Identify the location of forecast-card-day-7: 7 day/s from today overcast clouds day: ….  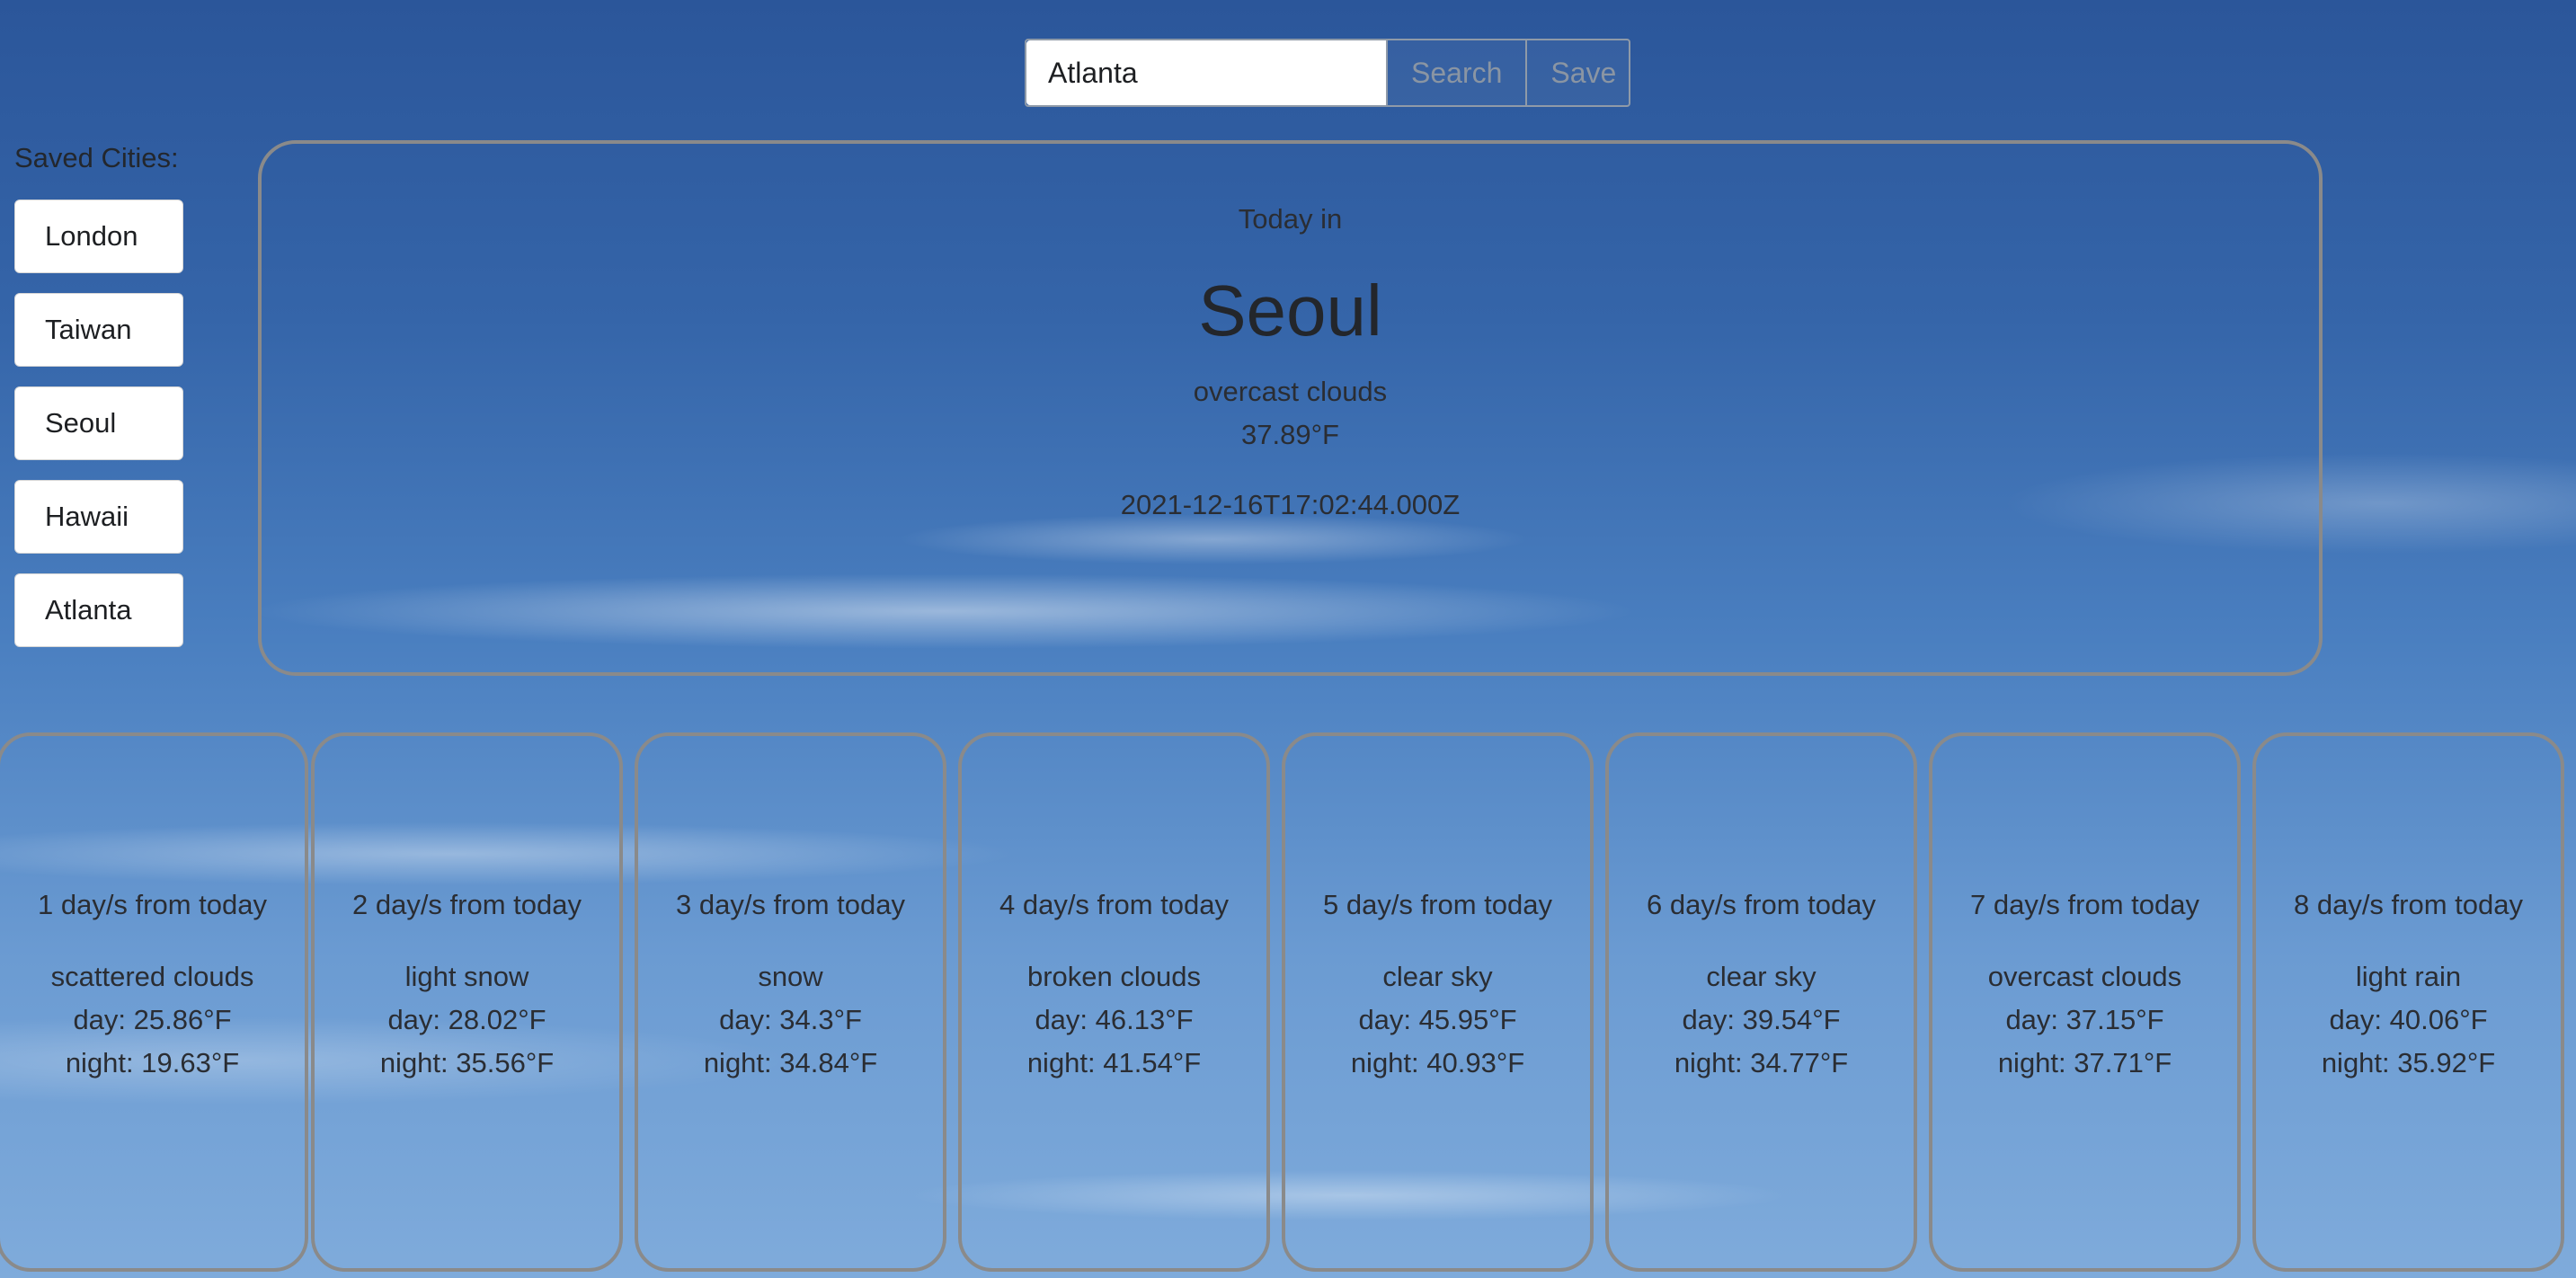
(2085, 1002).